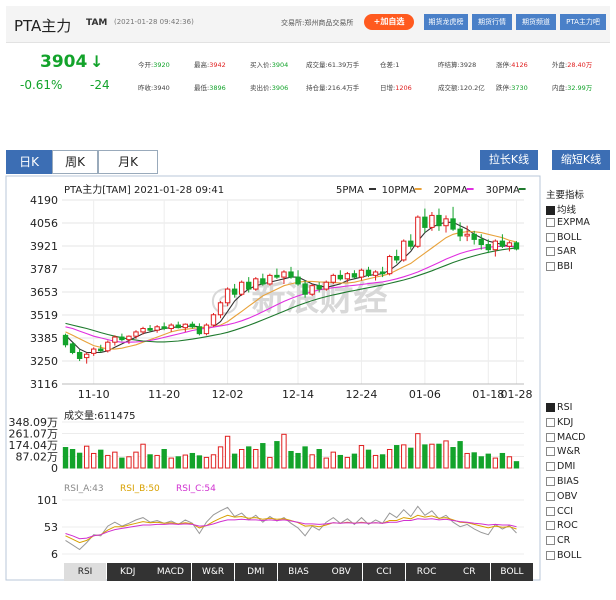 The image size is (616, 600). What do you see at coordinates (85, 572) in the screenshot?
I see `tab-rsi: RSI` at bounding box center [85, 572].